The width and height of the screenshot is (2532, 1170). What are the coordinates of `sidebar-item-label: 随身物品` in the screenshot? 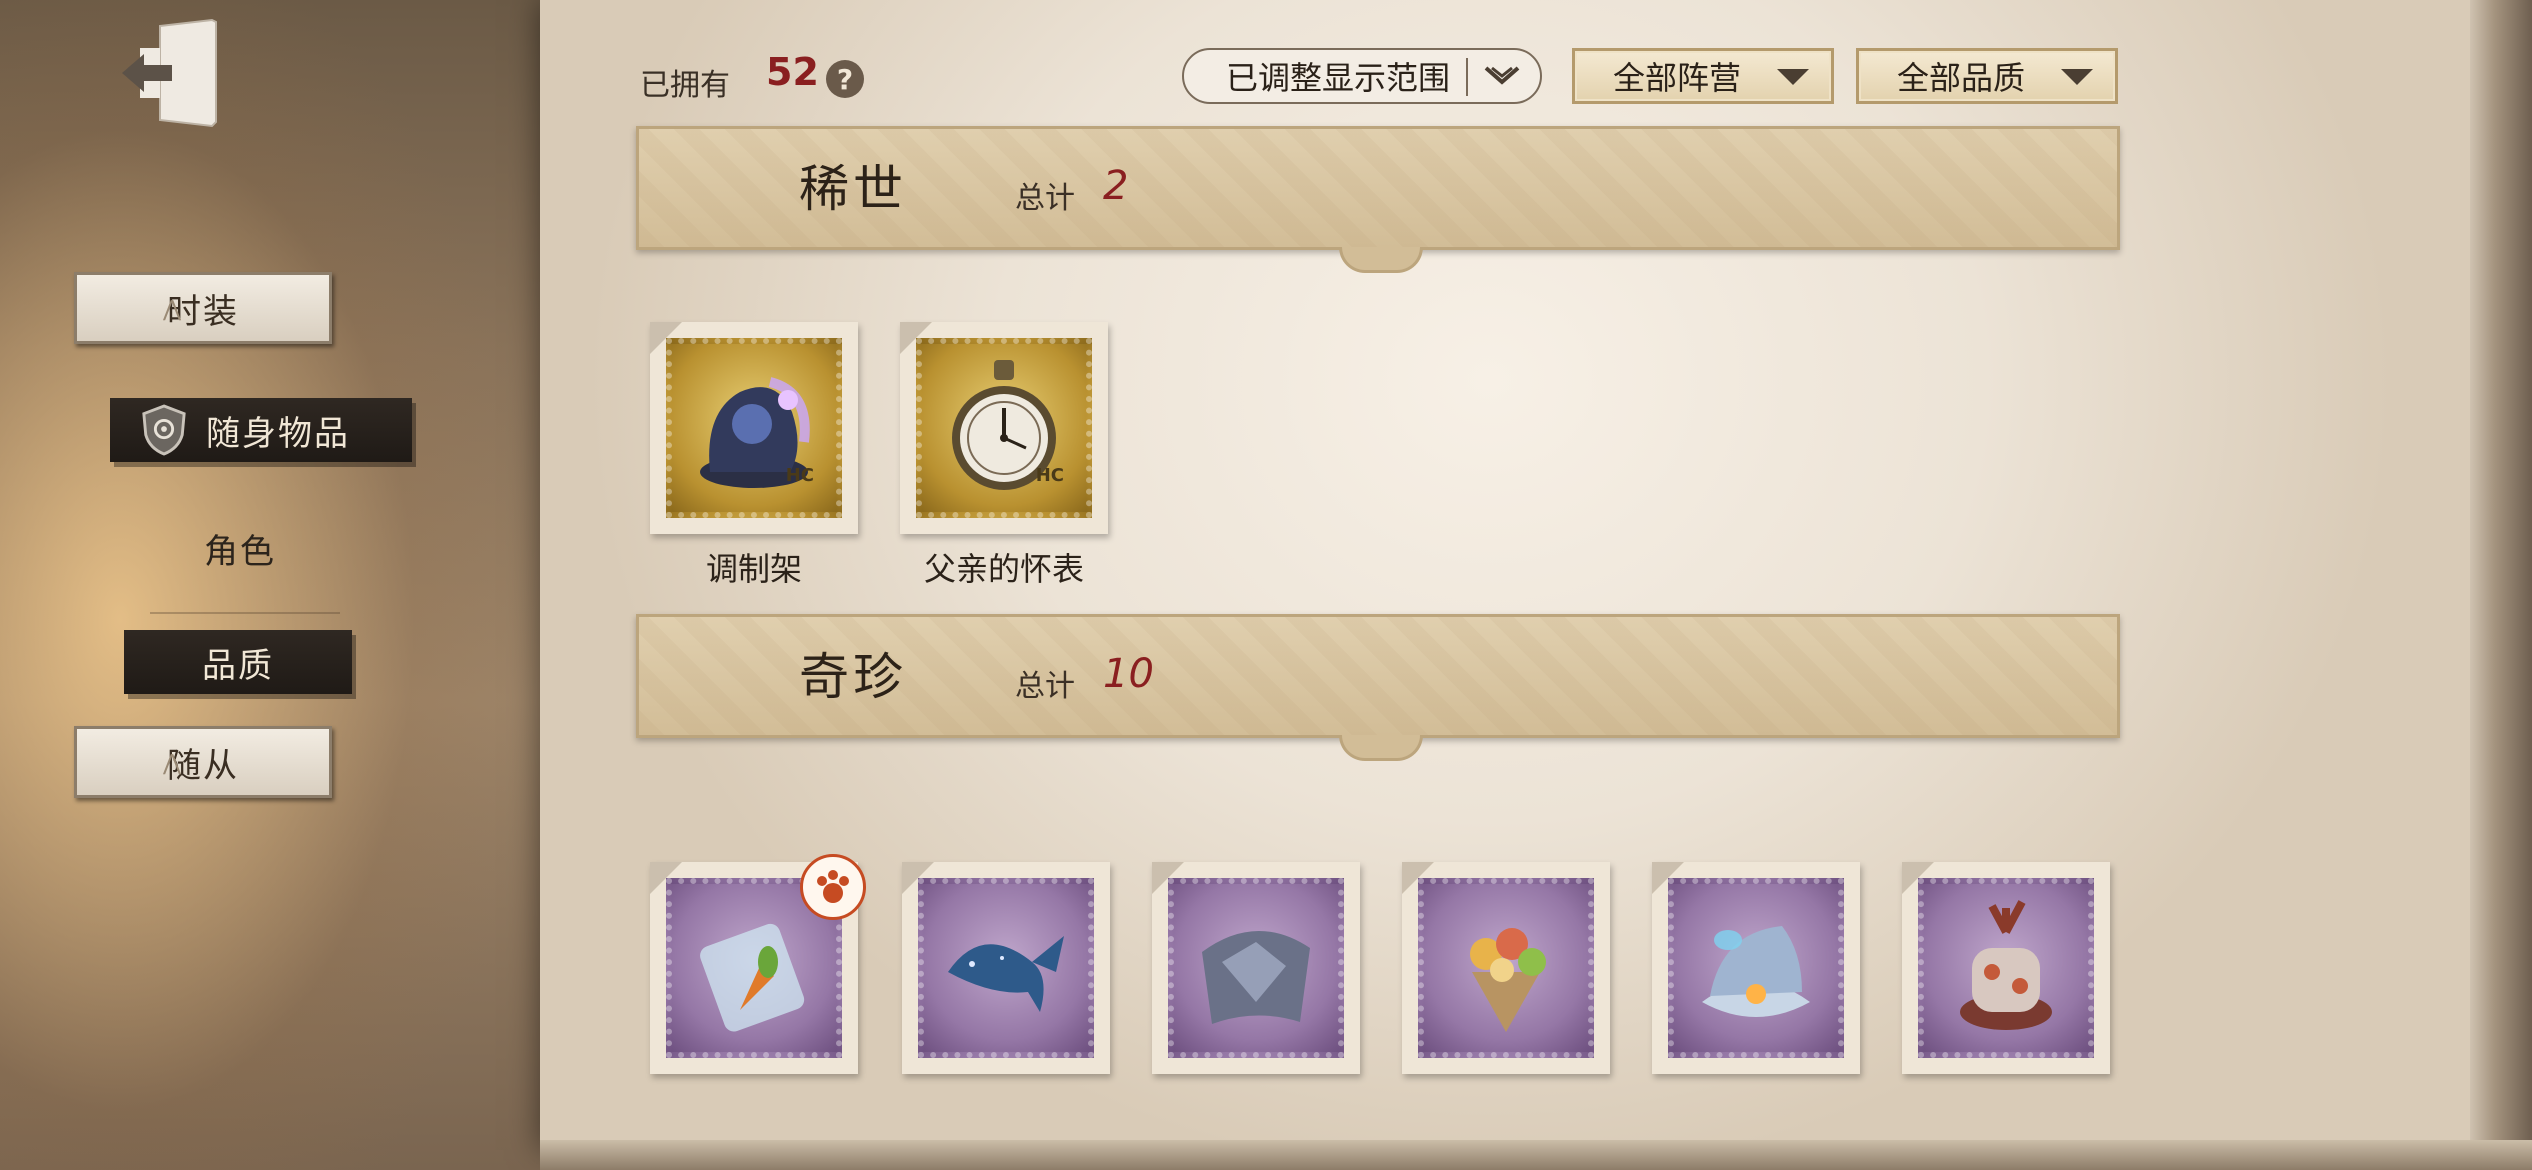 It's located at (278, 433).